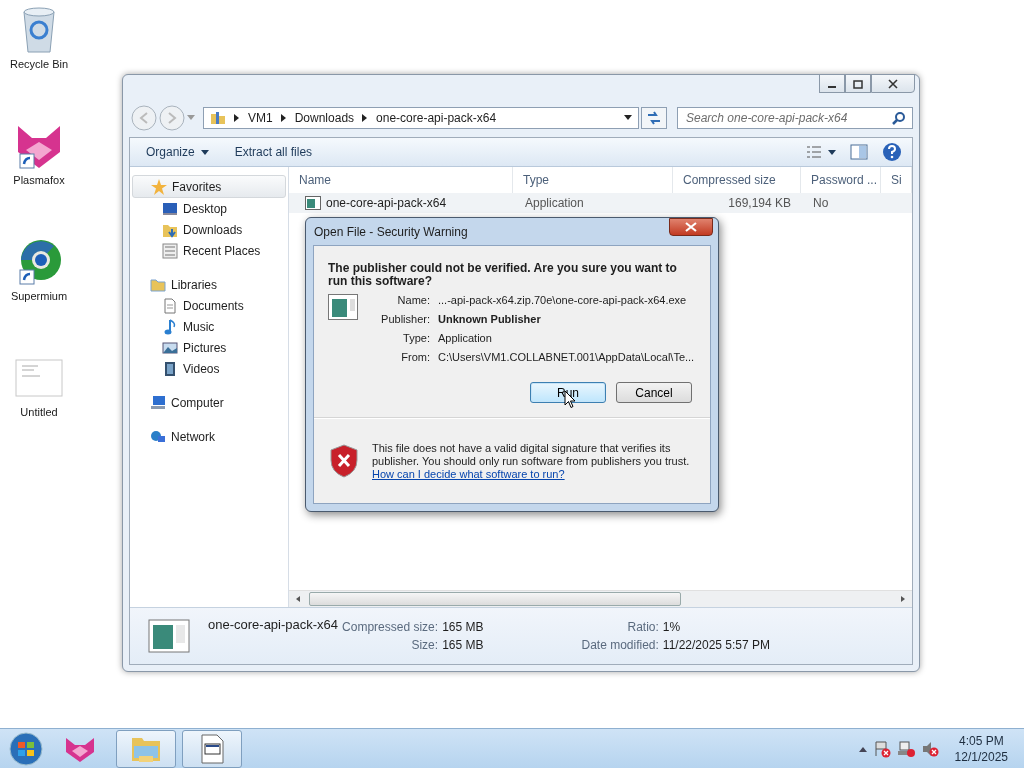 This screenshot has height=768, width=1024. I want to click on film-icon, so click(170, 368).